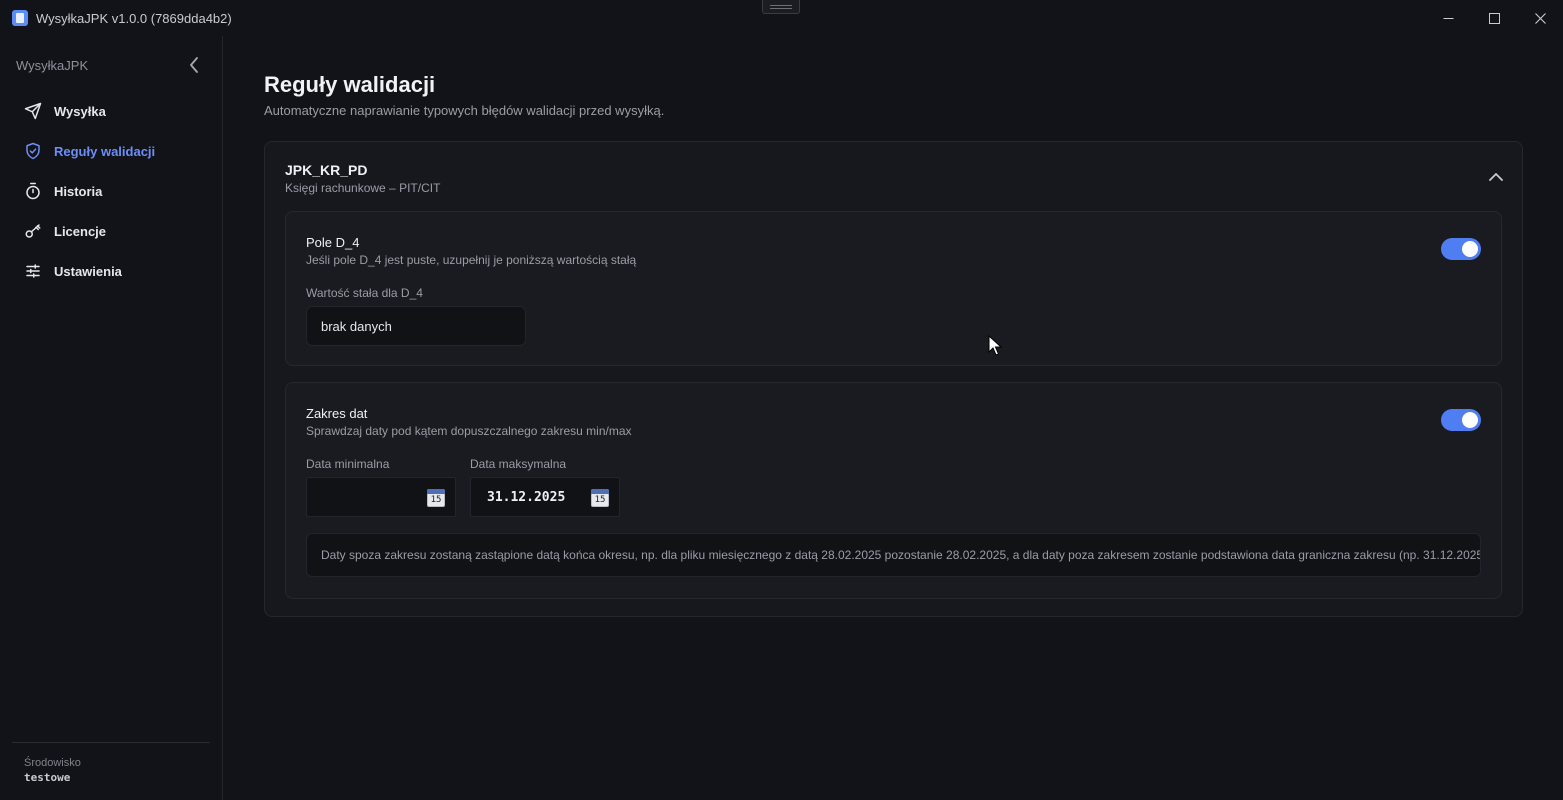 The width and height of the screenshot is (1563, 800). What do you see at coordinates (348, 464) in the screenshot?
I see `min-date-label: Data minimalna` at bounding box center [348, 464].